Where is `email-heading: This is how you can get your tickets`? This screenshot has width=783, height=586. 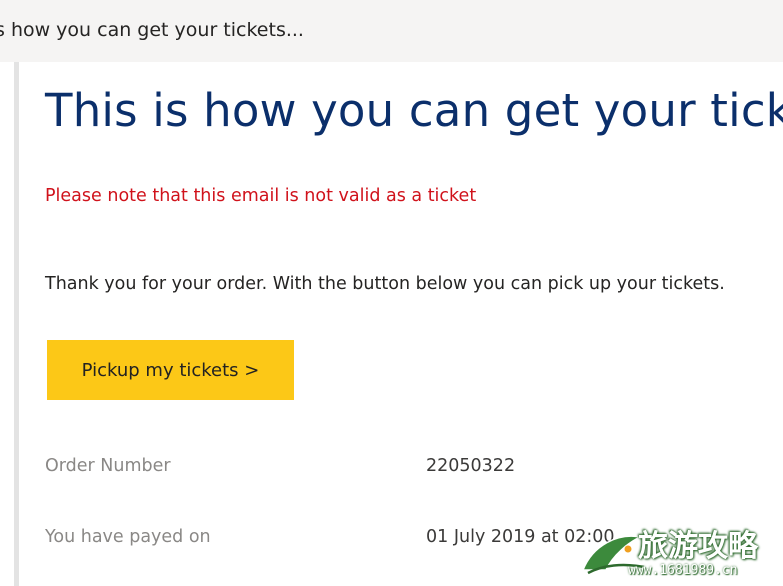 email-heading: This is how you can get your tickets is located at coordinates (414, 110).